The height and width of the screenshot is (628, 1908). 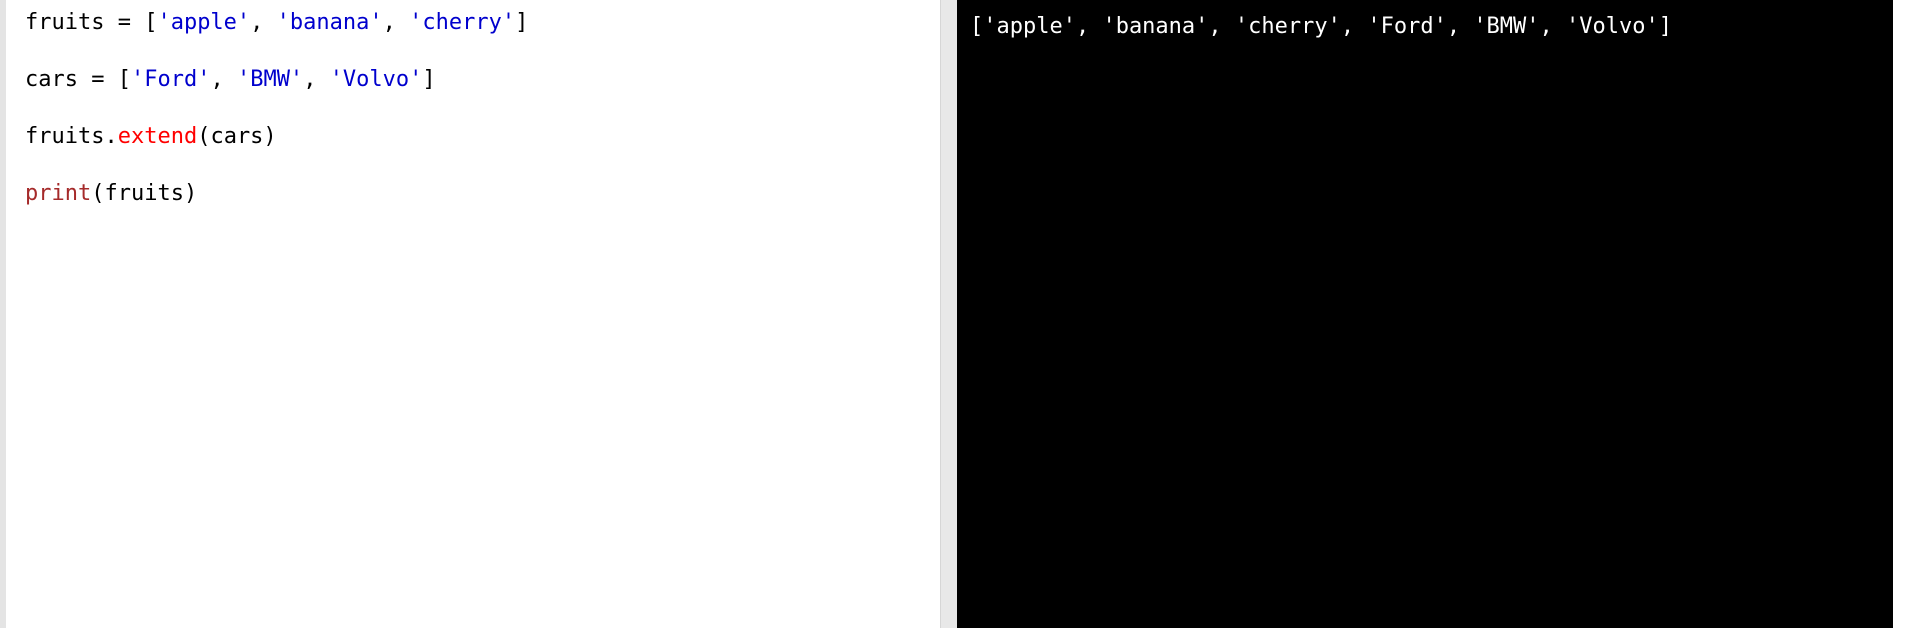 I want to click on code-token-string: 'Volvo', so click(x=376, y=79).